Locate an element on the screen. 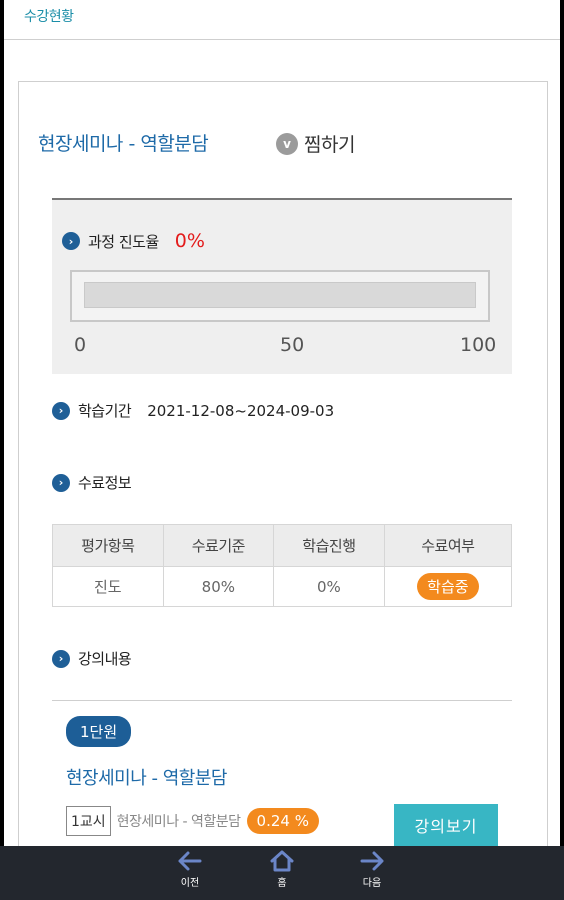 Image resolution: width=564 pixels, height=900 pixels. progress-tick: 100 is located at coordinates (478, 345).